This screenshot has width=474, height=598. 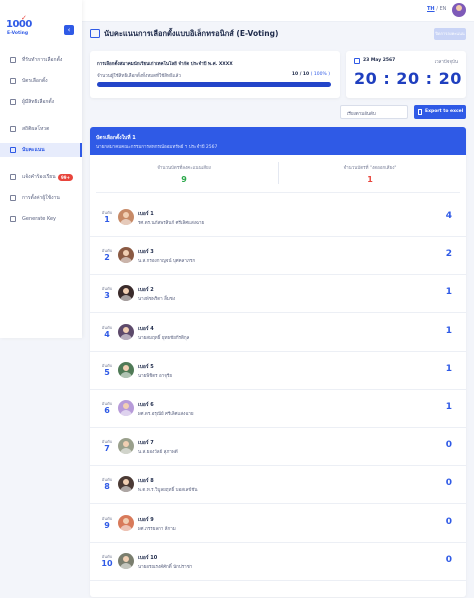 I want to click on sidebar-item-ballots: บัตรเลือกตั้ง, so click(x=41, y=81).